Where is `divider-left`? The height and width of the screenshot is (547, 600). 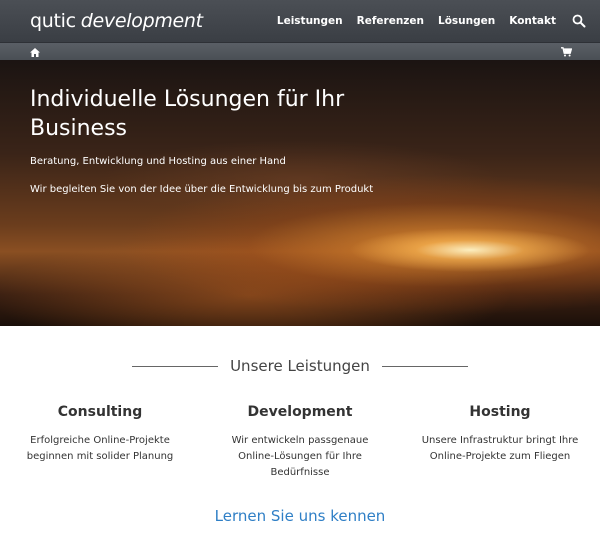
divider-left is located at coordinates (175, 366).